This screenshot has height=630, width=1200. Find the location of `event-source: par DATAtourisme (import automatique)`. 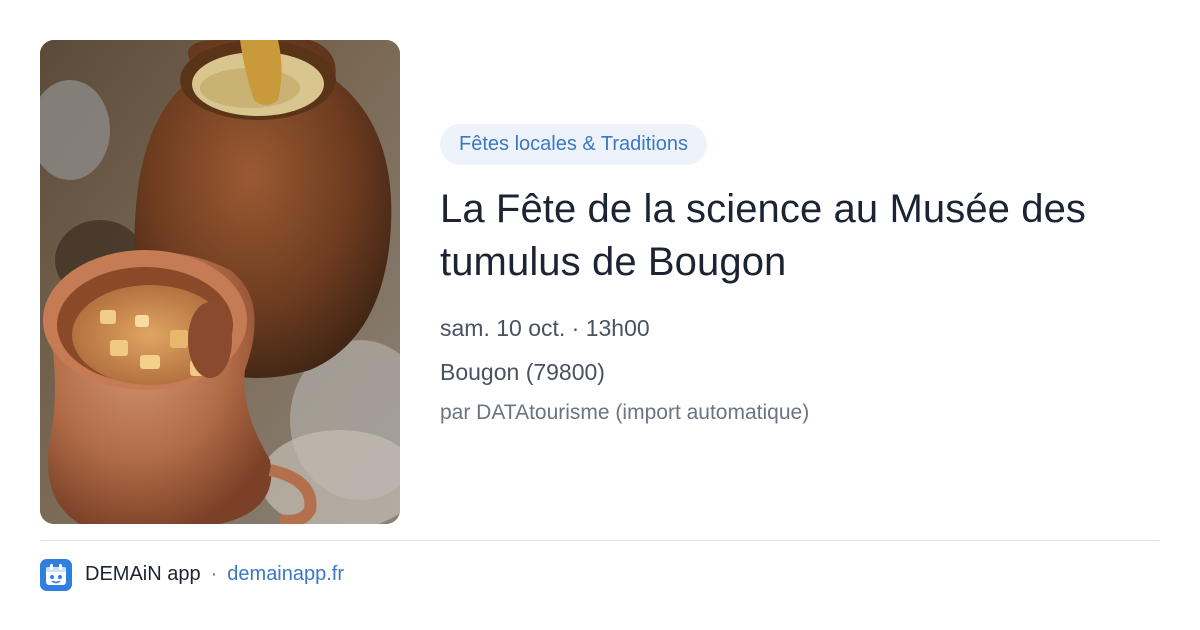

event-source: par DATAtourisme (import automatique) is located at coordinates (625, 412).